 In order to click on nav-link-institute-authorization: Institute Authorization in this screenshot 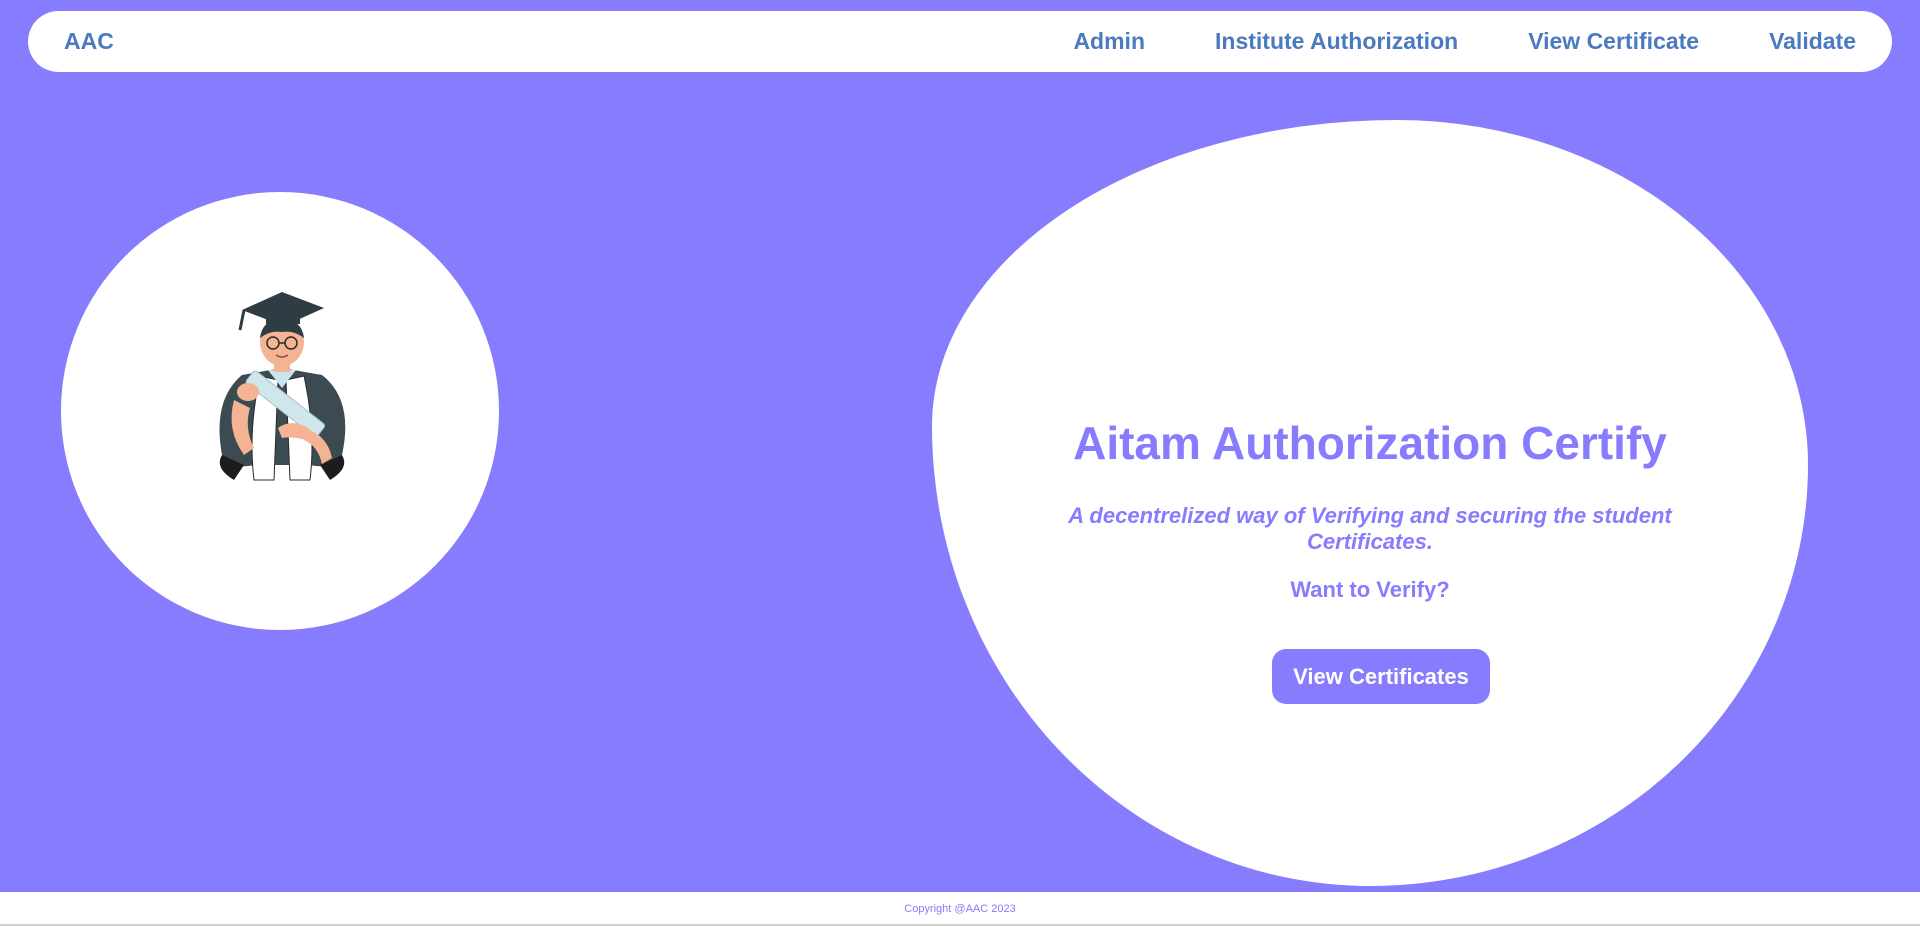, I will do `click(1336, 41)`.